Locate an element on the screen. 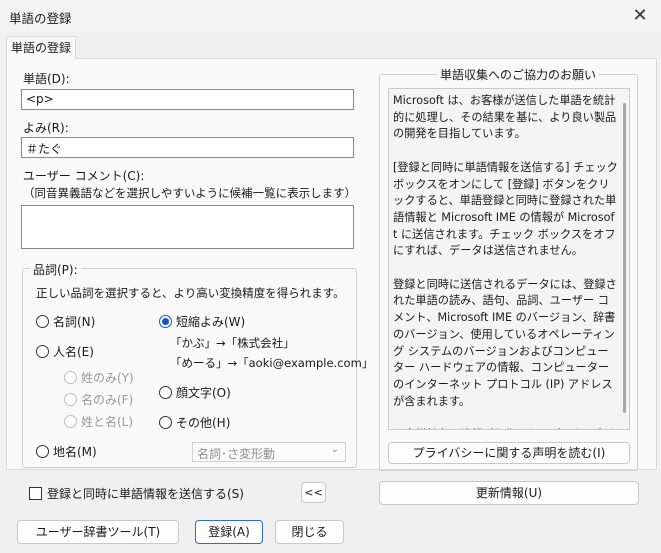 Image resolution: width=661 pixels, height=553 pixels. radio-family-only: 姓のみ(Y) is located at coordinates (99, 377).